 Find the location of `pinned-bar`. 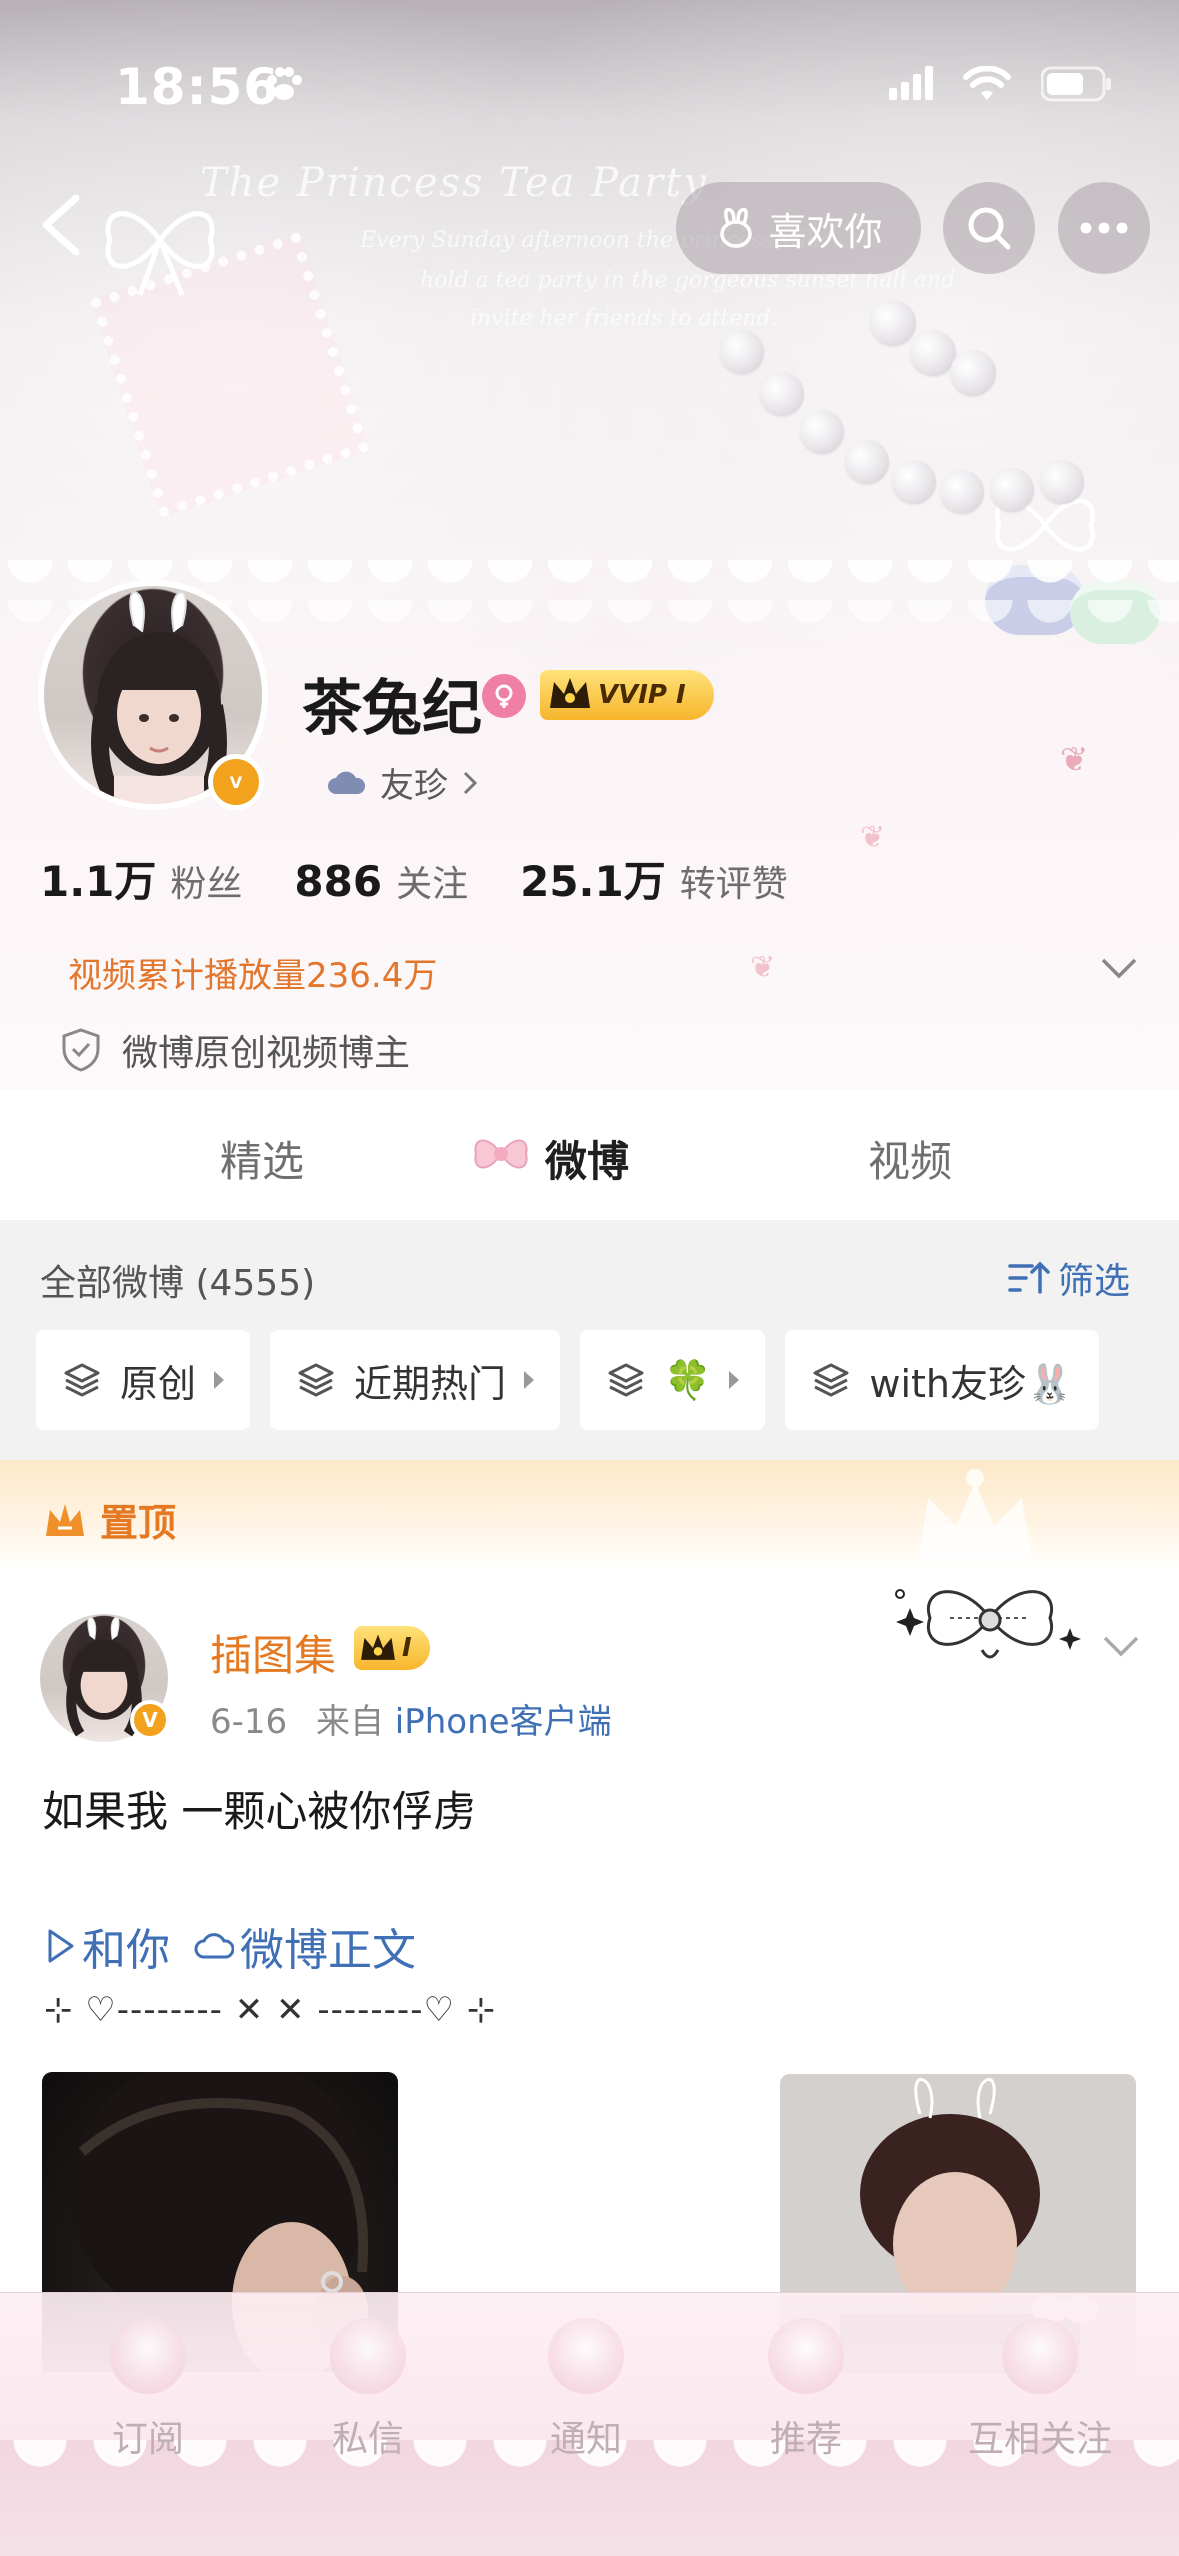

pinned-bar is located at coordinates (589, 1515).